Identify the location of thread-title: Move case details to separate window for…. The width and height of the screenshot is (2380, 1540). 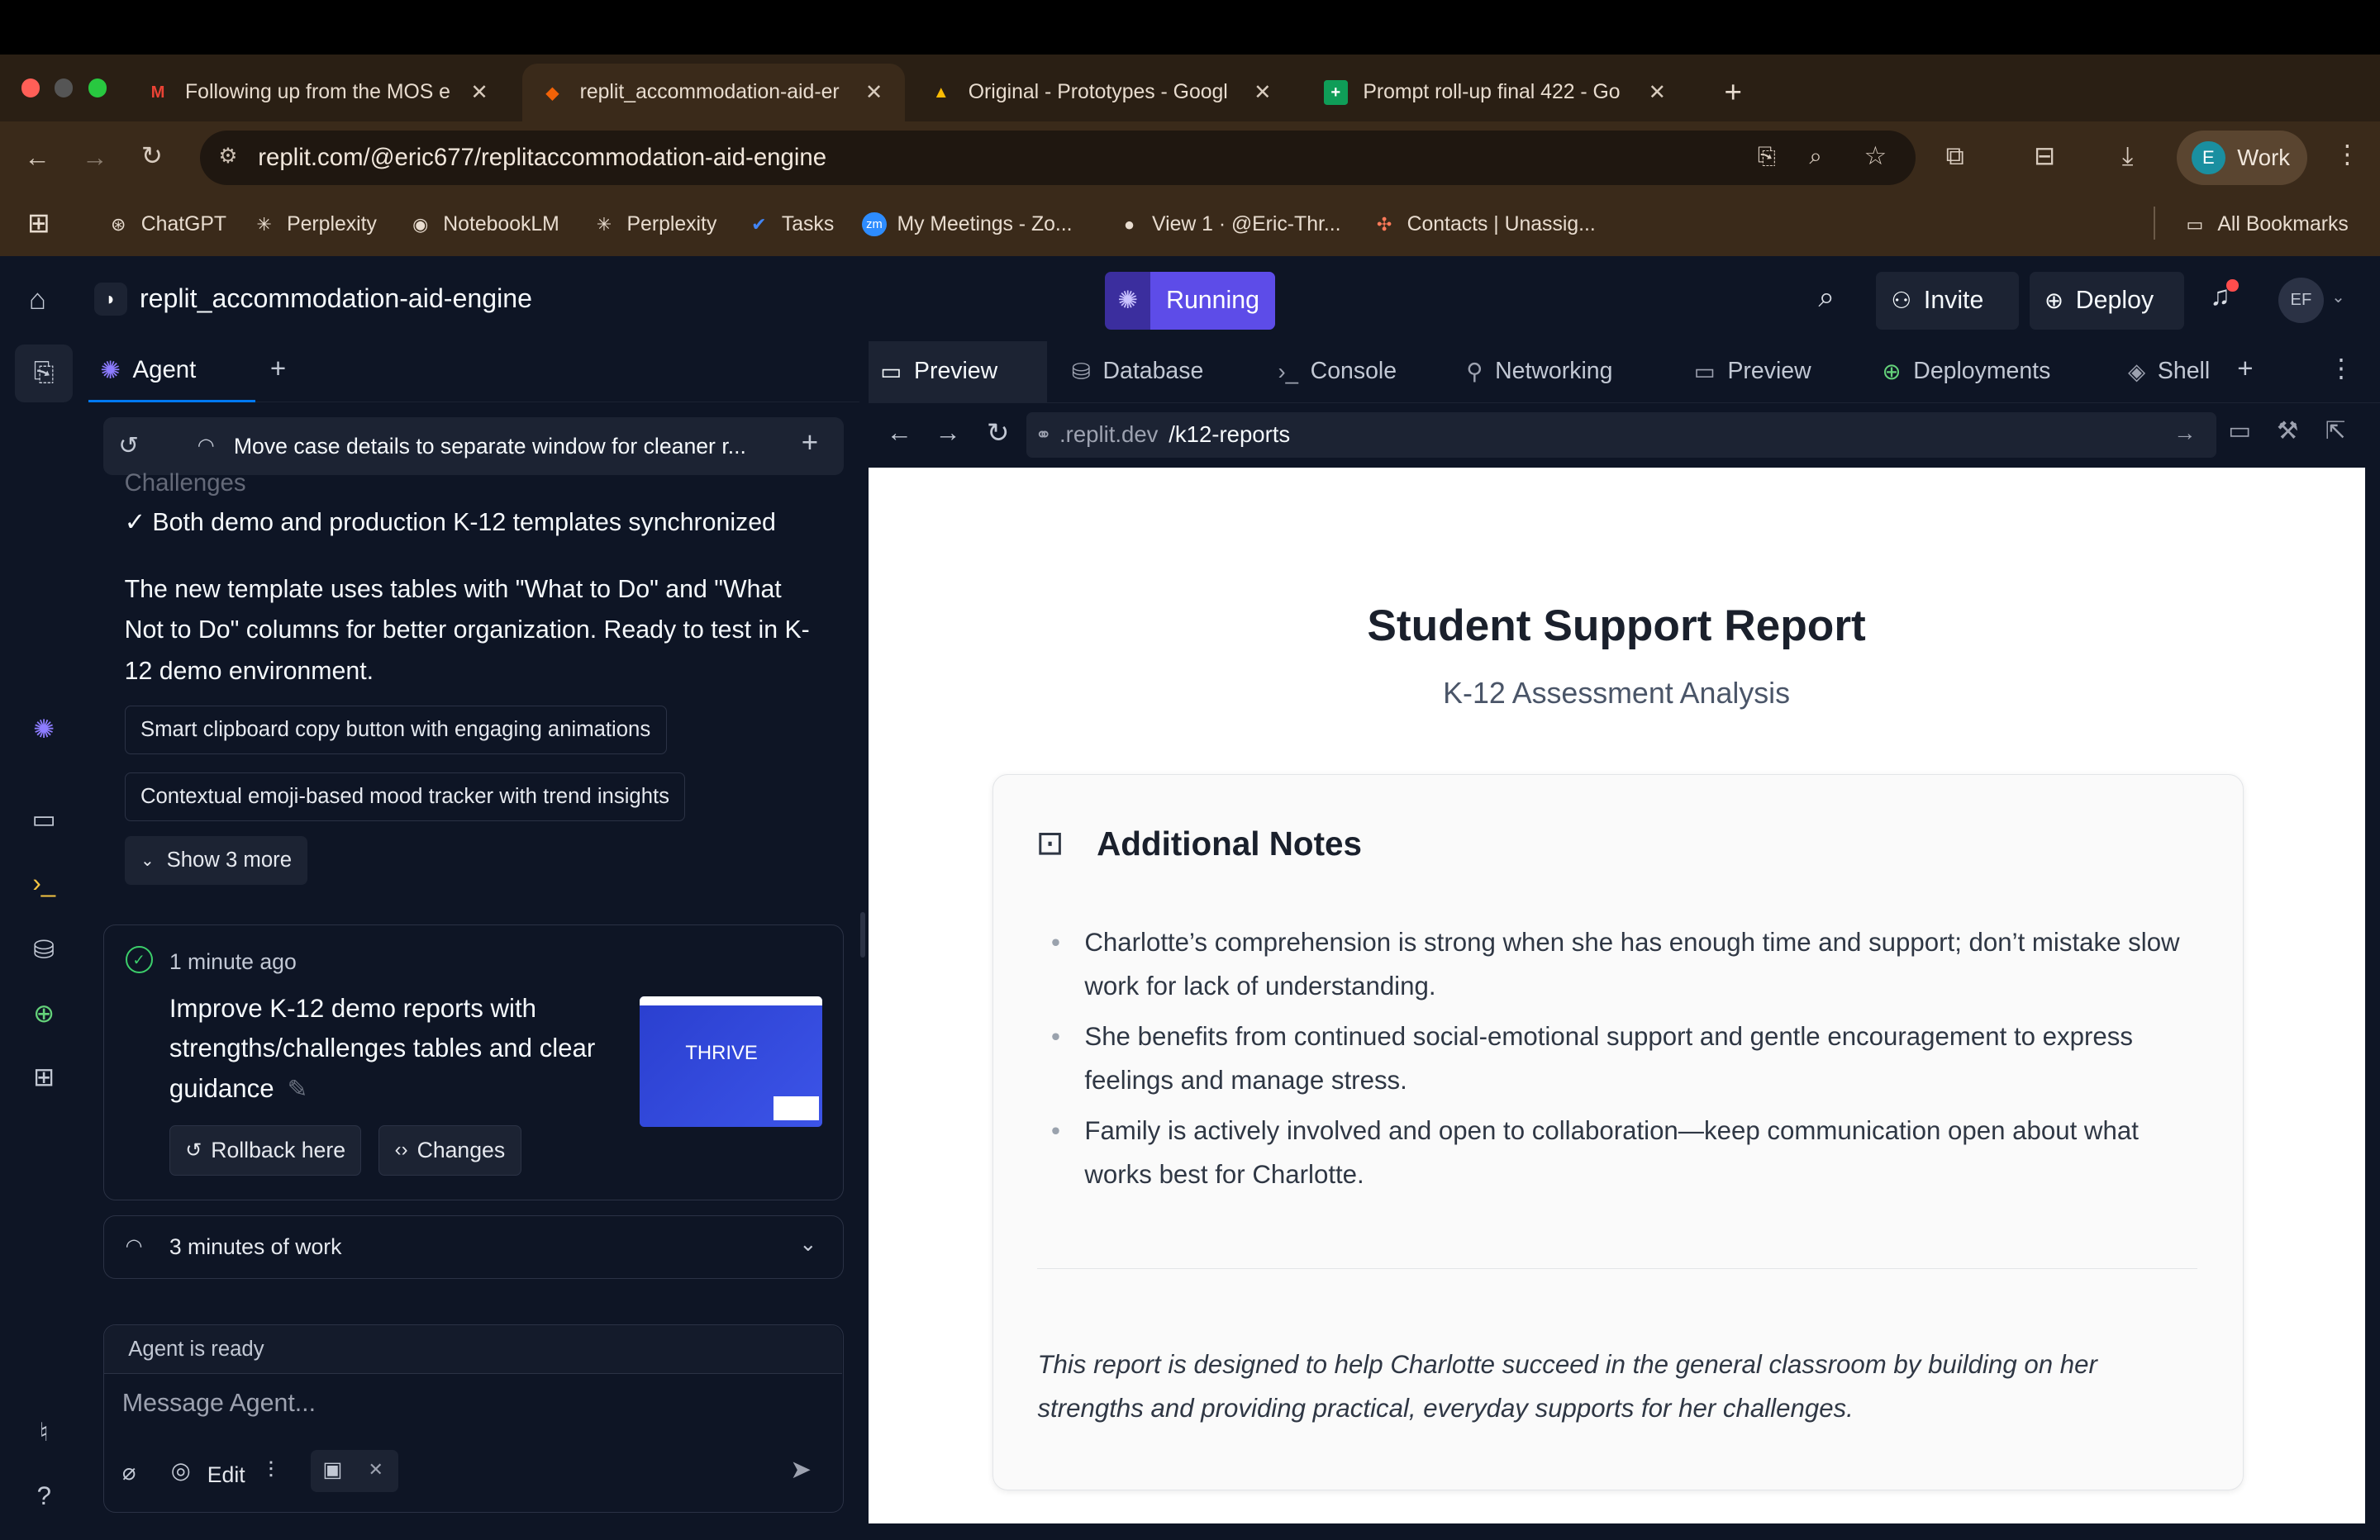
(499, 446).